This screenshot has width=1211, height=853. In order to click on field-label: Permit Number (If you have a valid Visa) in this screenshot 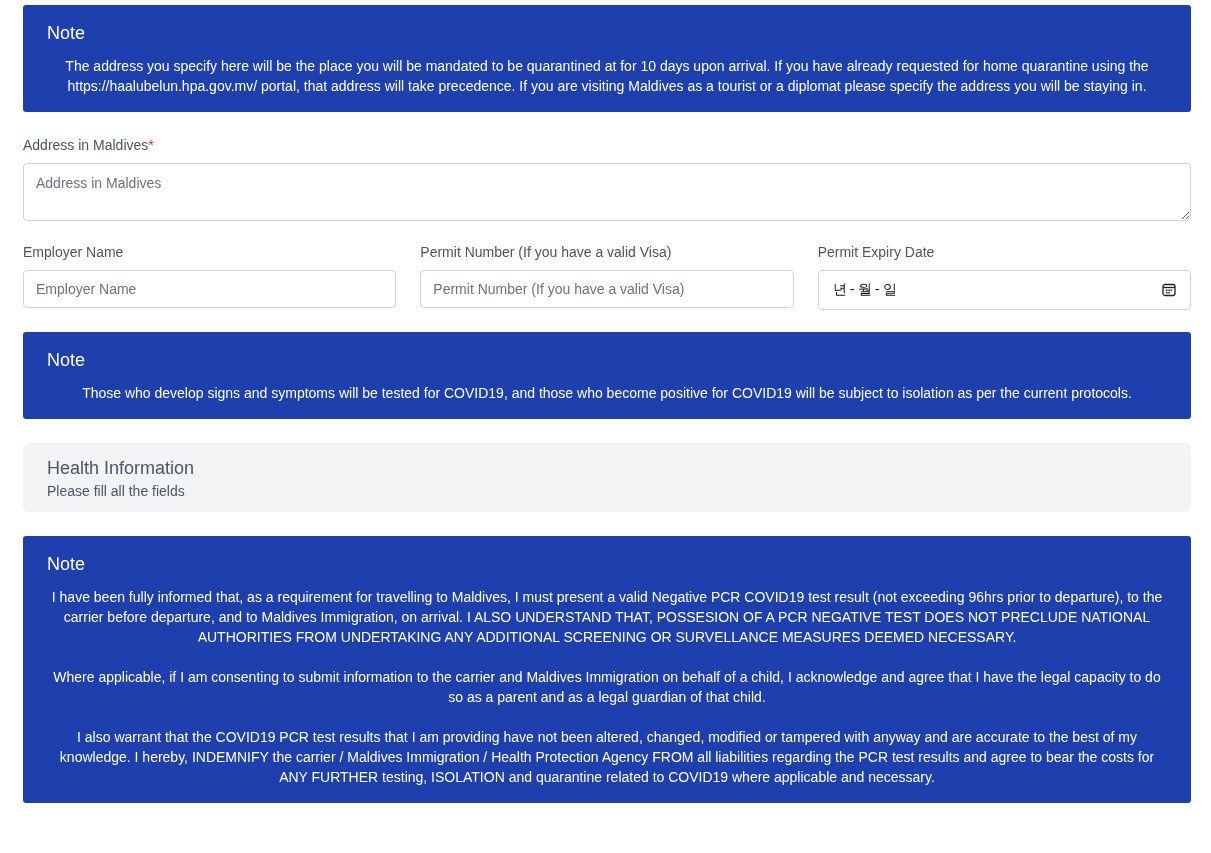, I will do `click(546, 252)`.